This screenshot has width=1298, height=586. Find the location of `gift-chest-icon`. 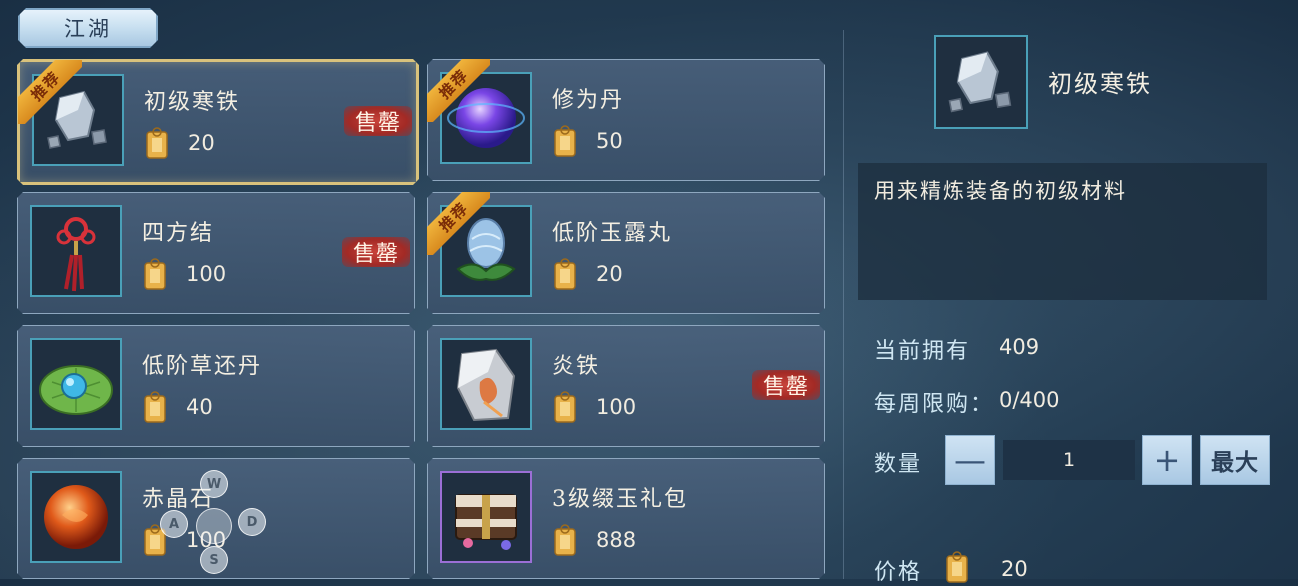

gift-chest-icon is located at coordinates (486, 517).